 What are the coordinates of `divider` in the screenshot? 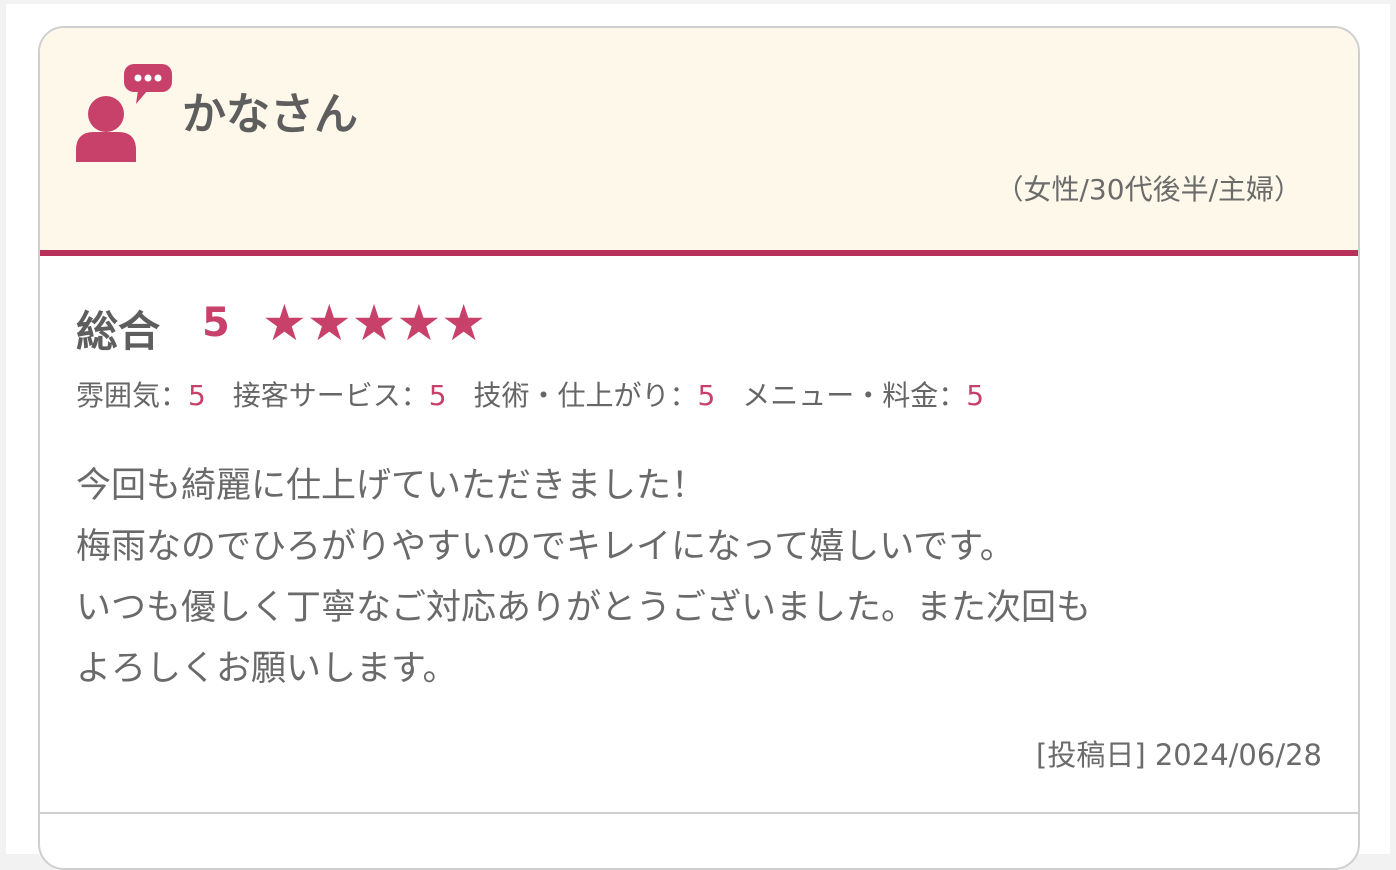 It's located at (699, 813).